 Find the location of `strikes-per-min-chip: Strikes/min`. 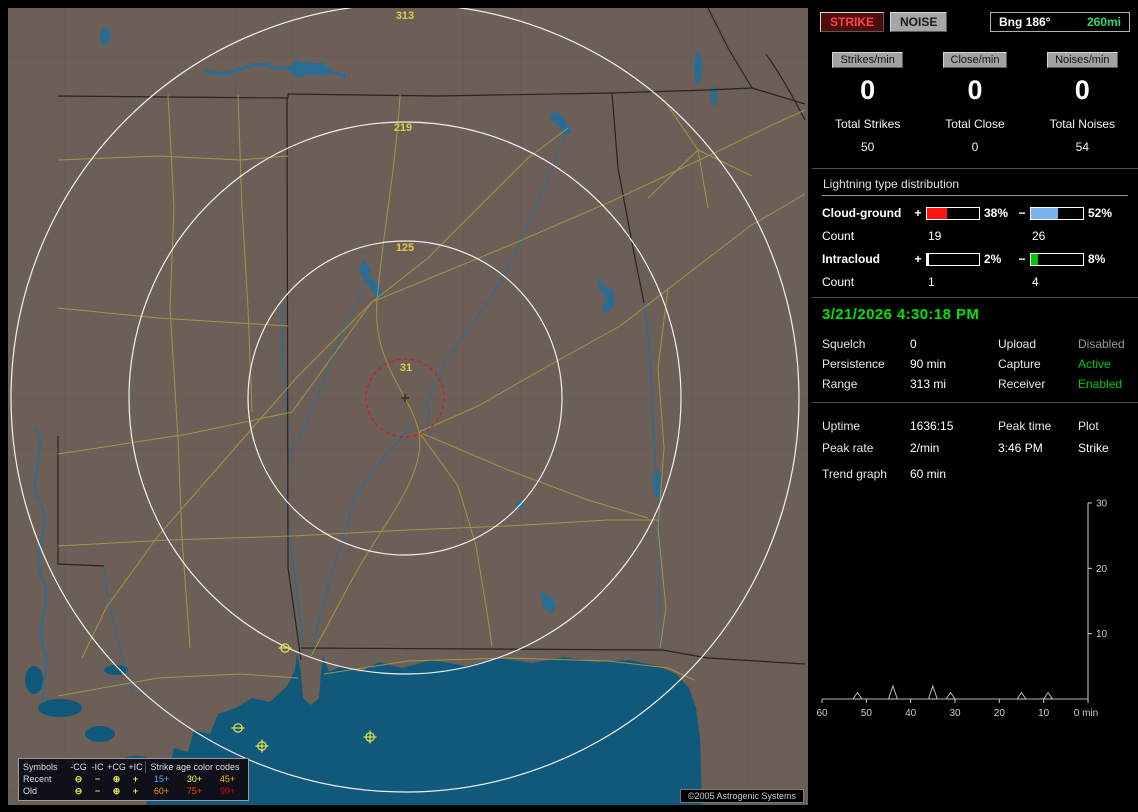

strikes-per-min-chip: Strikes/min is located at coordinates (867, 60).